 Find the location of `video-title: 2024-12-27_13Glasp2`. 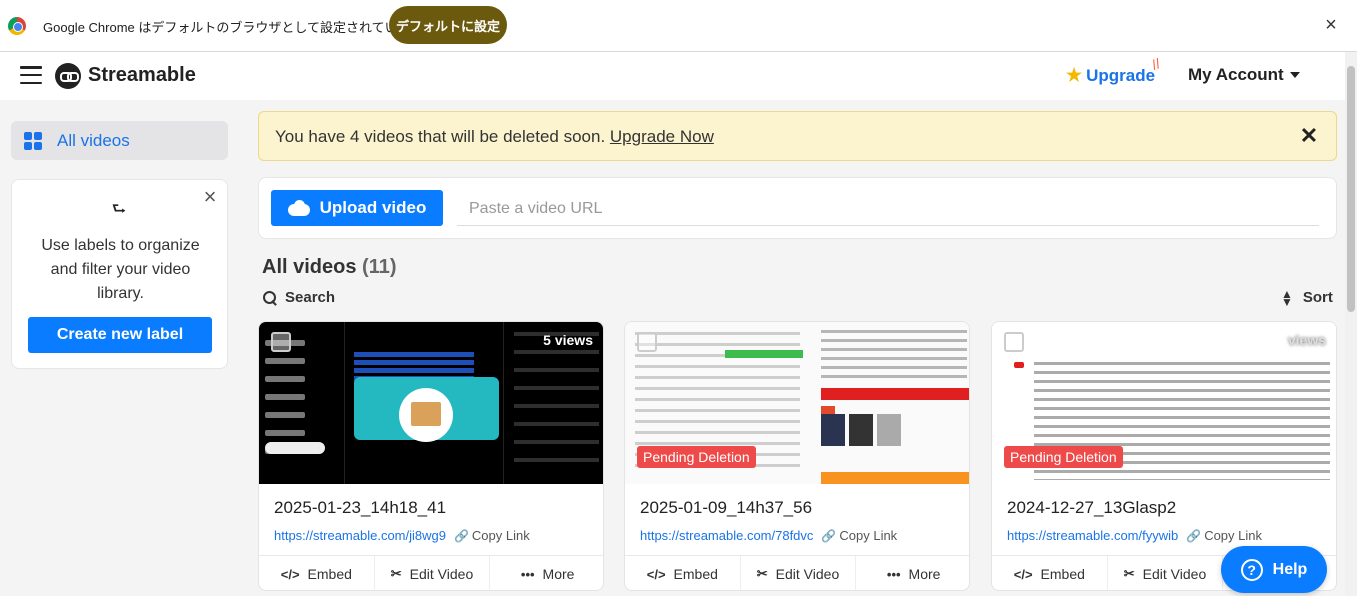

video-title: 2024-12-27_13Glasp2 is located at coordinates (1091, 508).